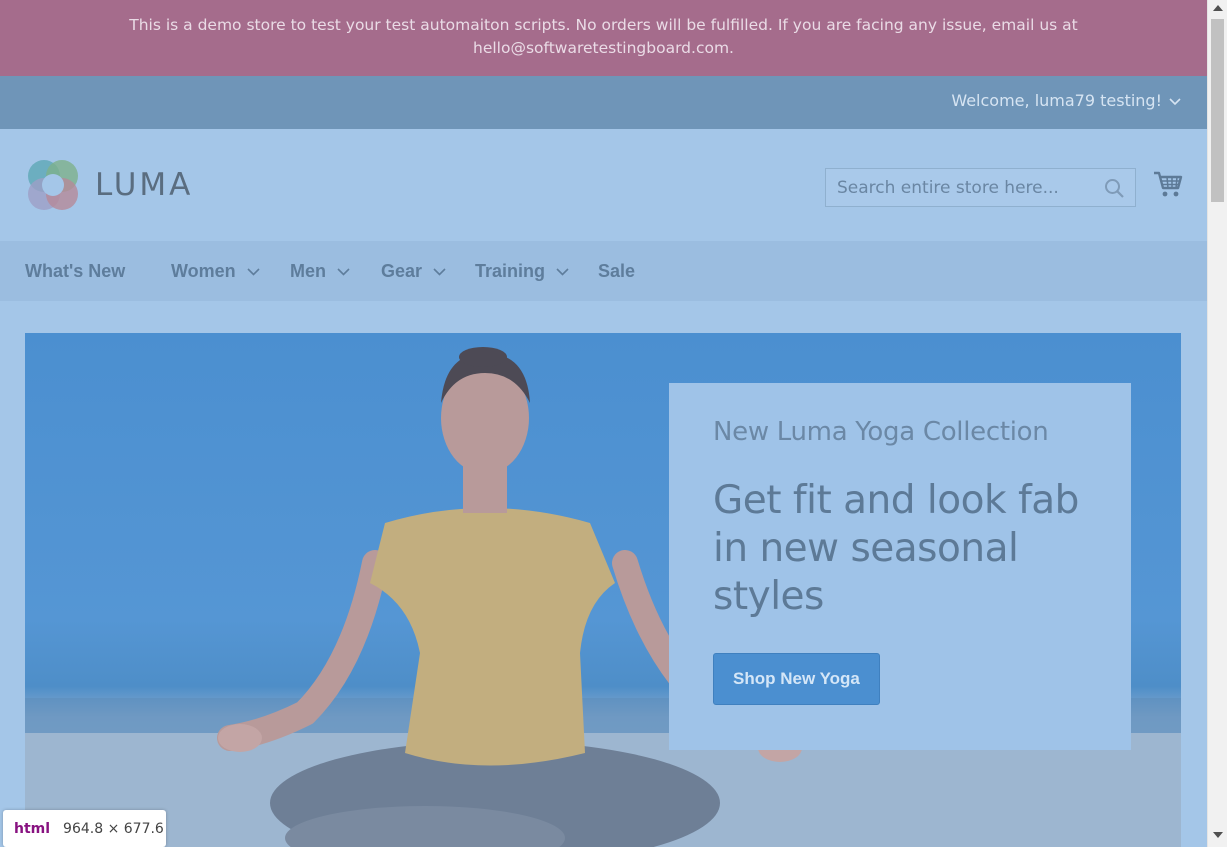  Describe the element at coordinates (1217, 423) in the screenshot. I see `vertical-scrollbar` at that location.